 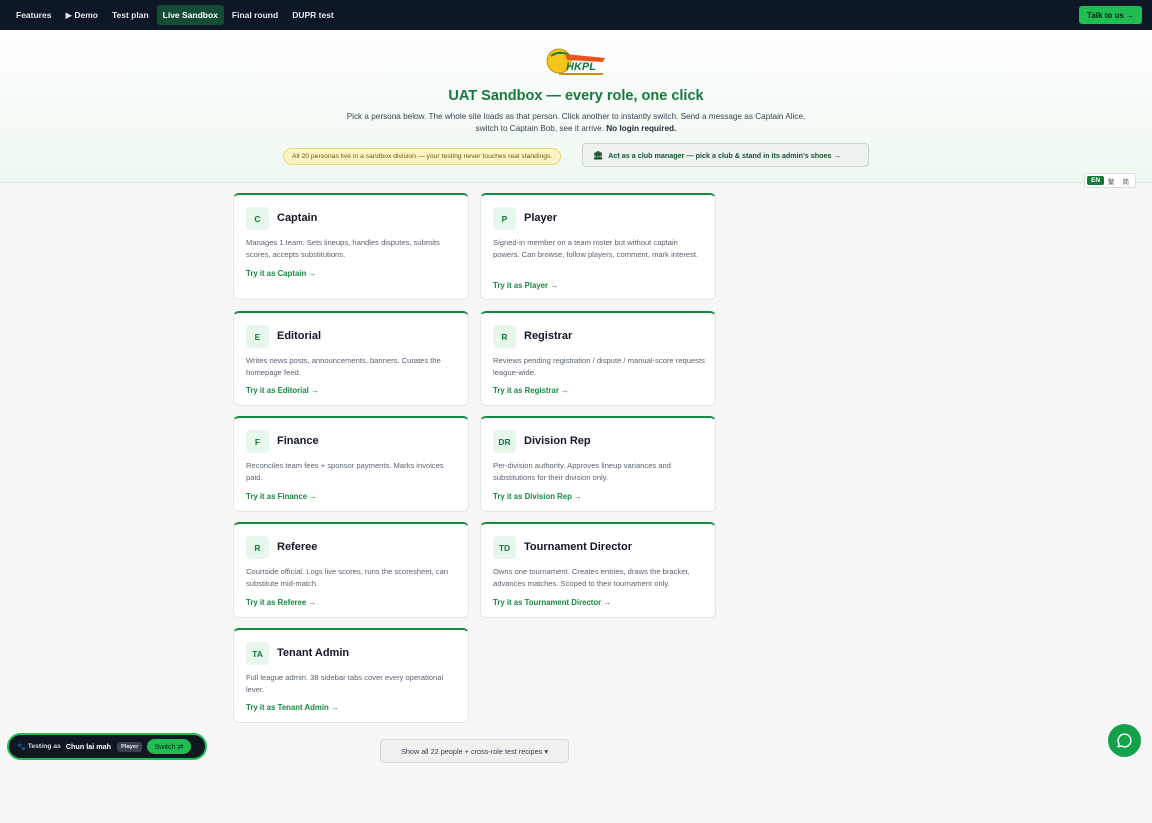 I want to click on chat-bubble-icon, so click(x=1124, y=740).